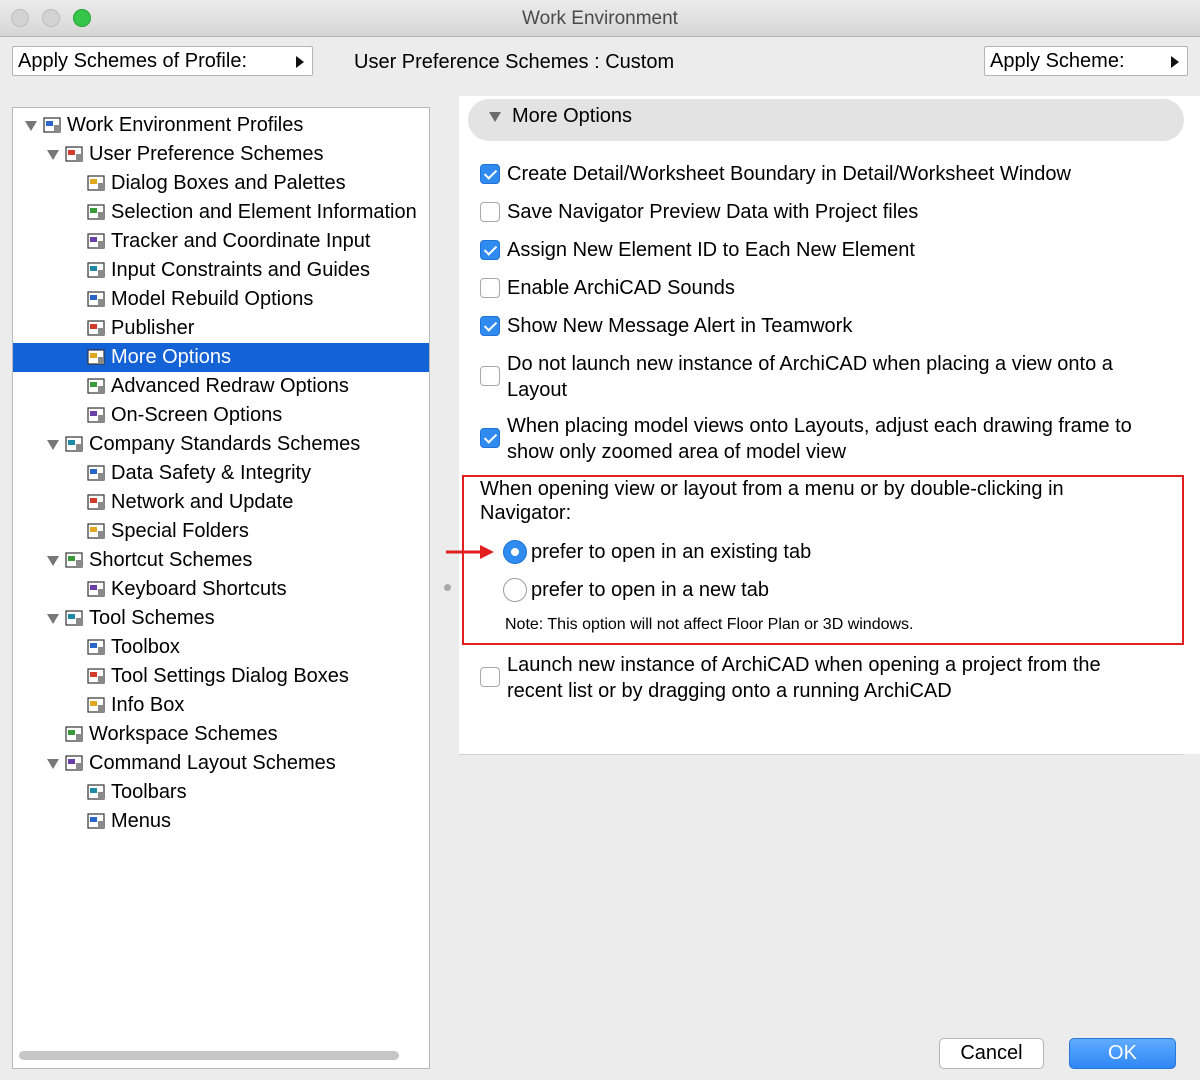 This screenshot has height=1080, width=1200. Describe the element at coordinates (212, 299) in the screenshot. I see `tree-item-label: Model Rebuild Options` at that location.